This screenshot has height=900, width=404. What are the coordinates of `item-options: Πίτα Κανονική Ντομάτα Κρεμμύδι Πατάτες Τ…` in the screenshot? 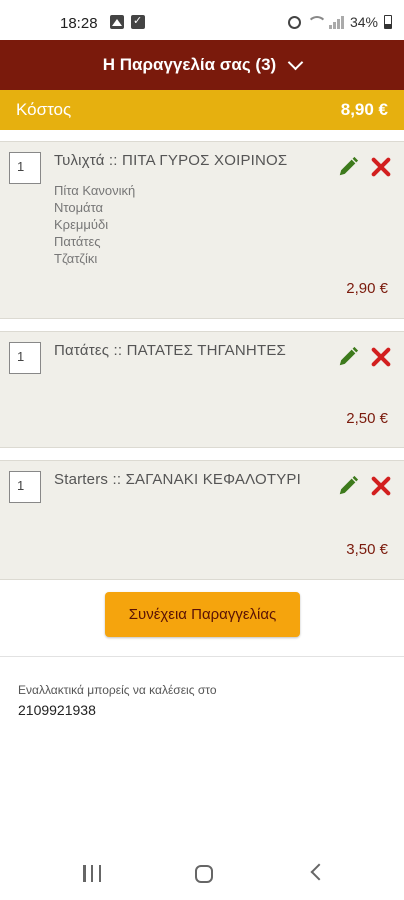 It's located at (94, 224).